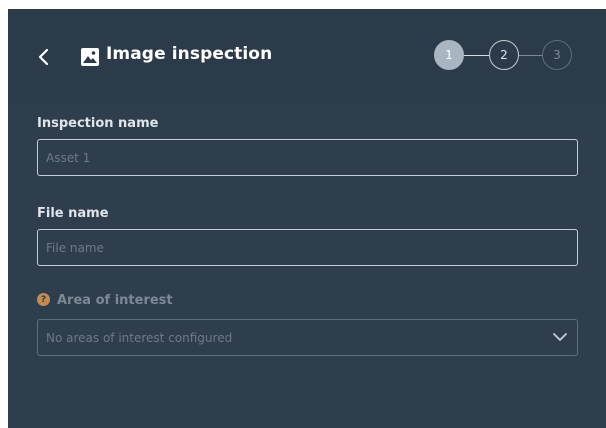 This screenshot has width=606, height=428. I want to click on step-3: 3, so click(557, 55).